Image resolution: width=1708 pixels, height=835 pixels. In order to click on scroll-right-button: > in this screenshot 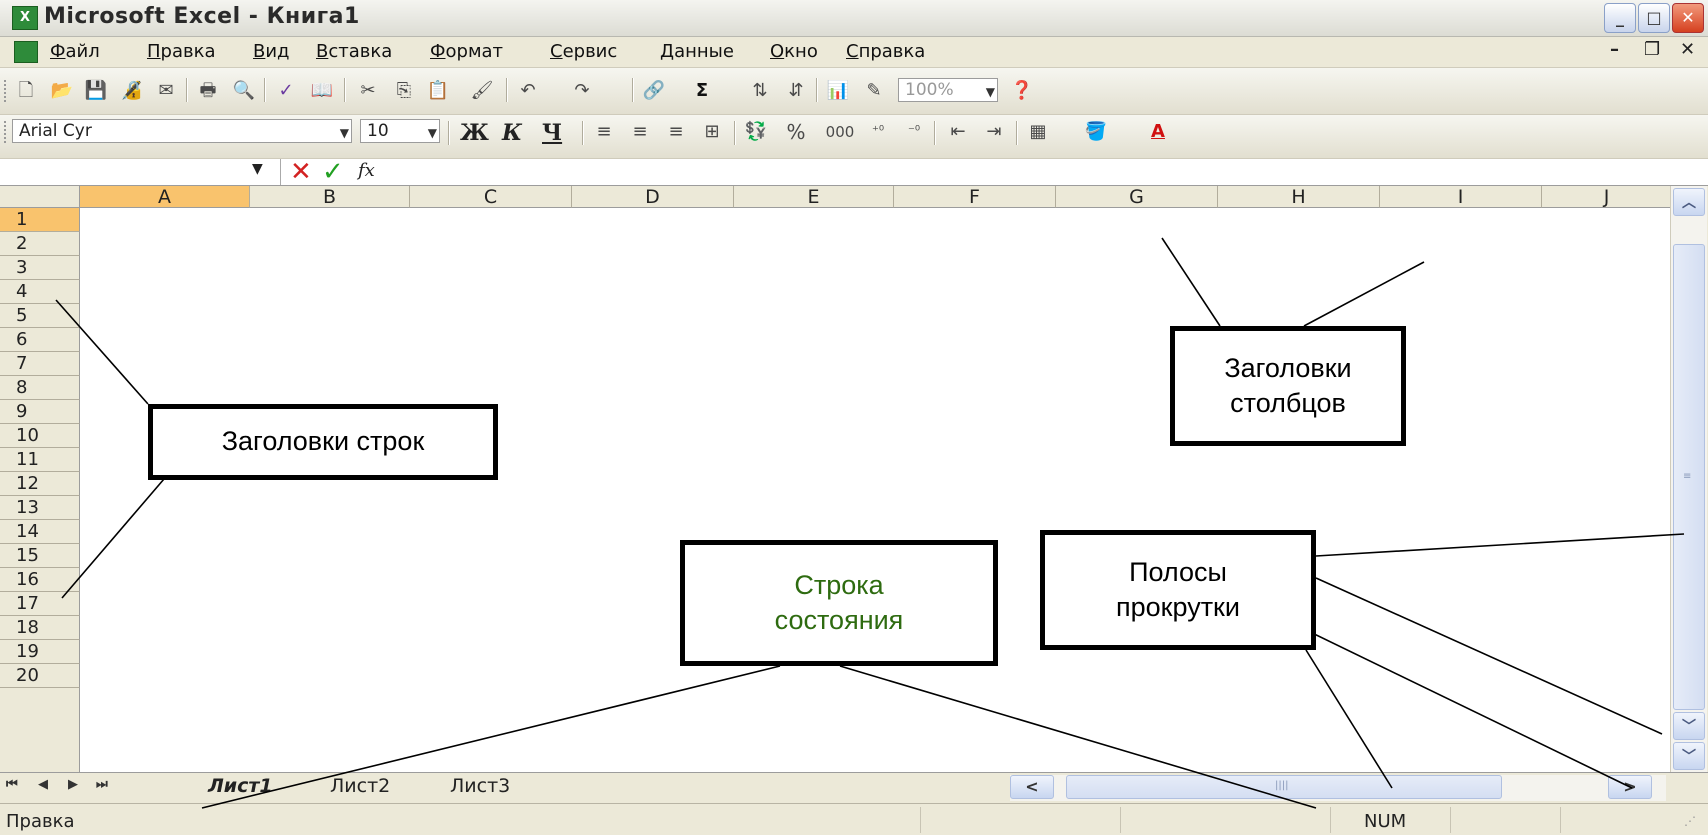, I will do `click(1630, 787)`.